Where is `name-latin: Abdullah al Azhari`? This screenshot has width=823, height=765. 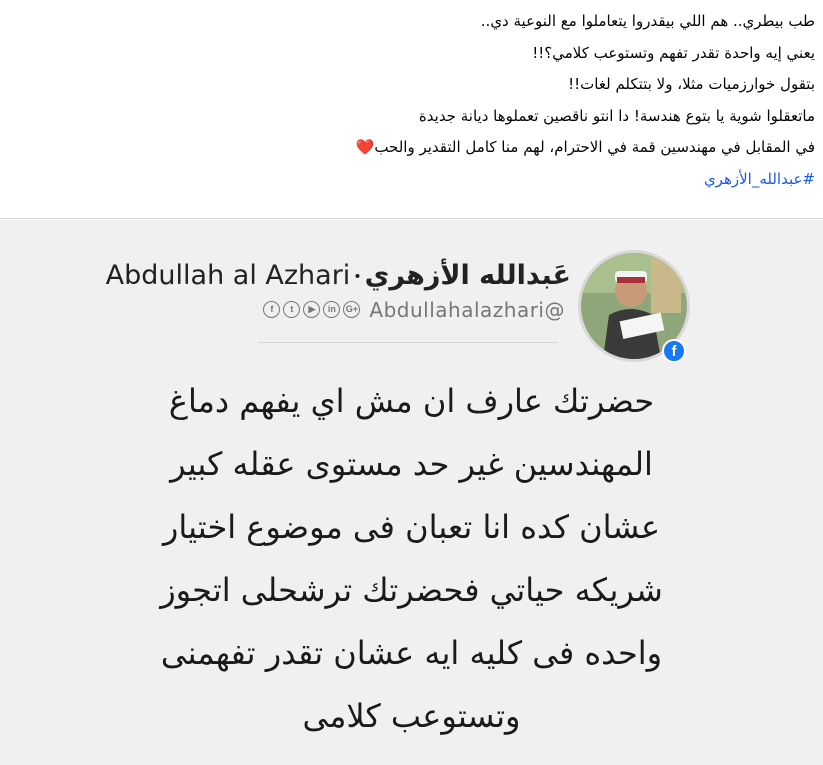 name-latin: Abdullah al Azhari is located at coordinates (228, 275).